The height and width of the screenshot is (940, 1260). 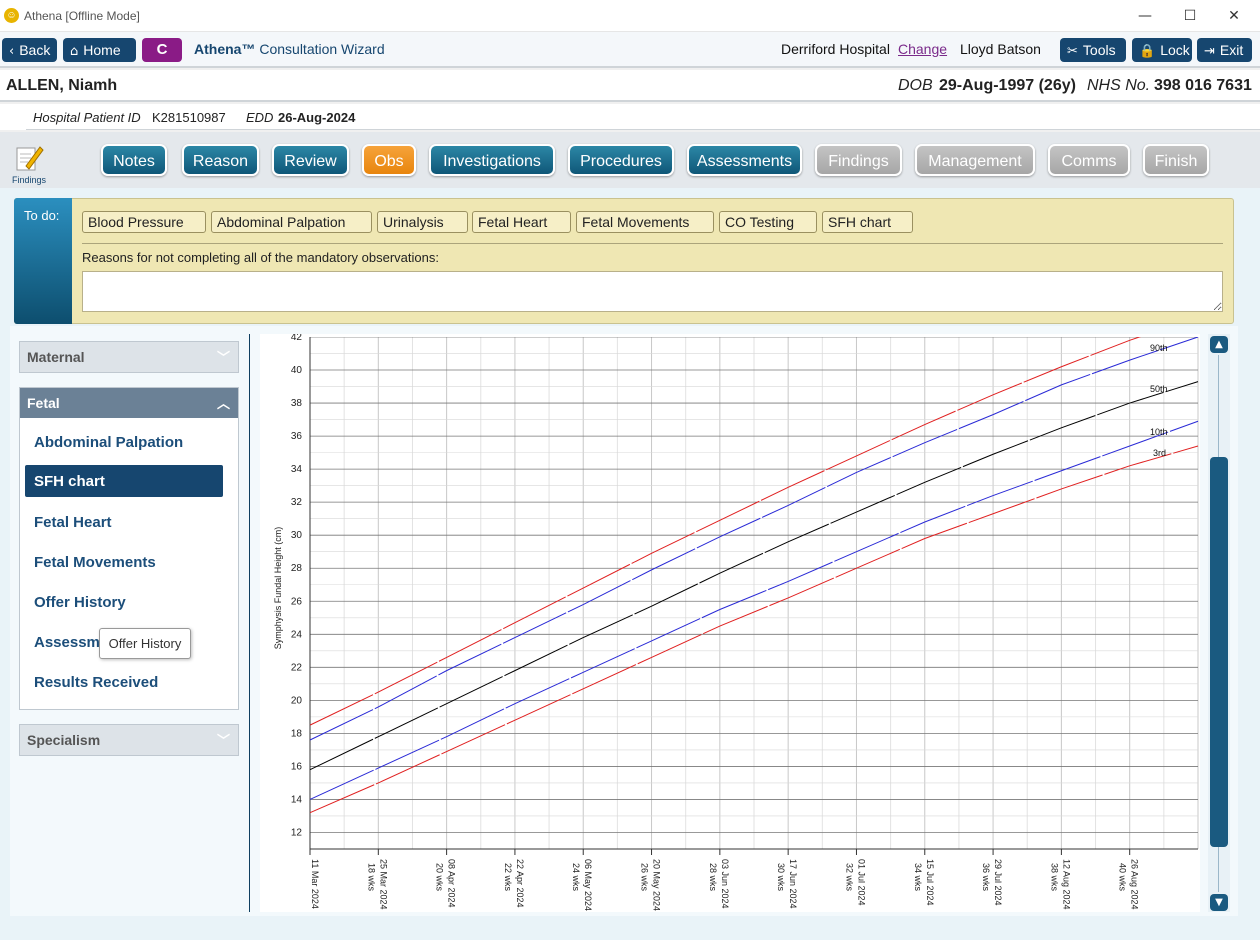 I want to click on scroll-up-icon: ▲, so click(x=1219, y=344).